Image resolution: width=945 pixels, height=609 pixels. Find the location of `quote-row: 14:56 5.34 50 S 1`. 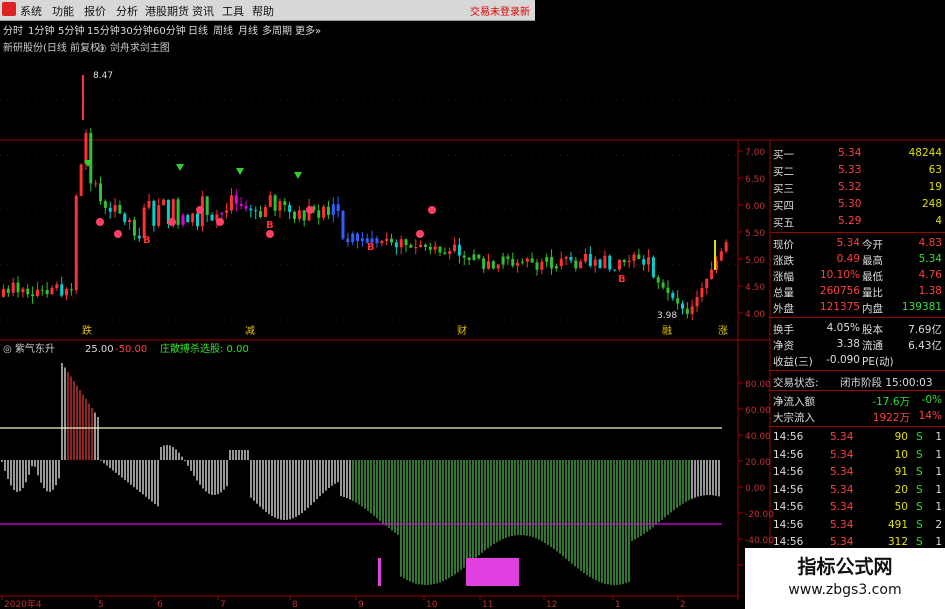

quote-row: 14:56 5.34 50 S 1 is located at coordinates (857, 507).